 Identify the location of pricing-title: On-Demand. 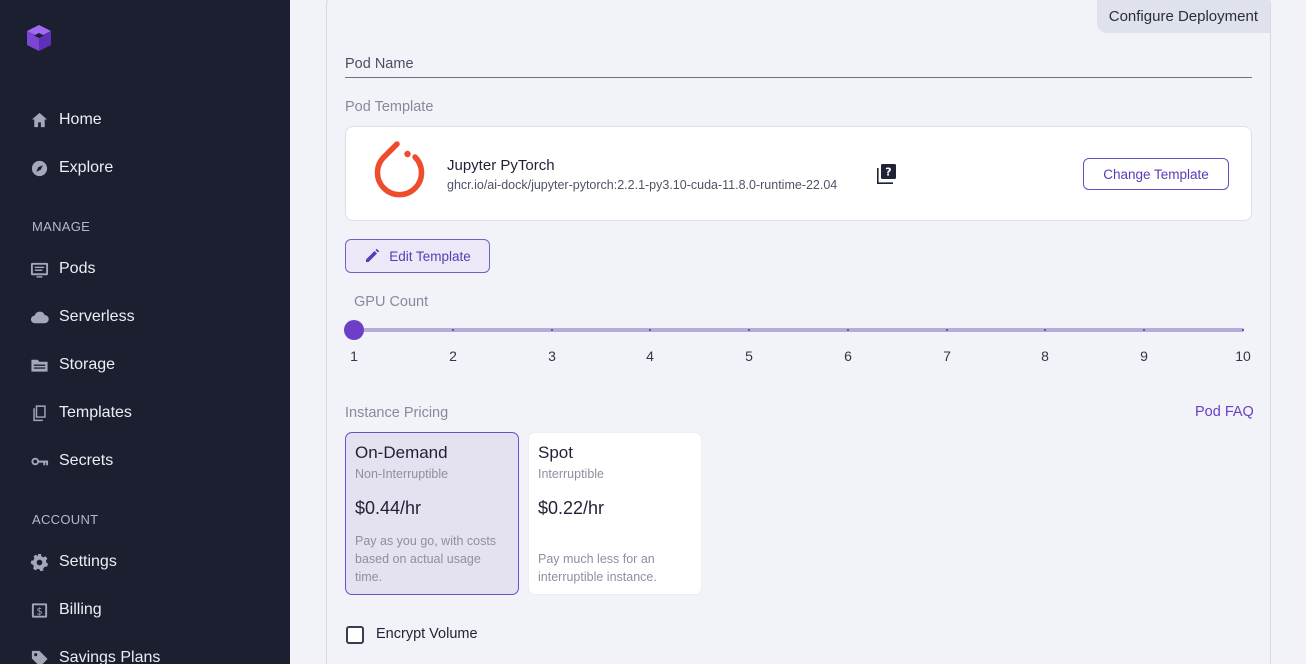
(401, 452).